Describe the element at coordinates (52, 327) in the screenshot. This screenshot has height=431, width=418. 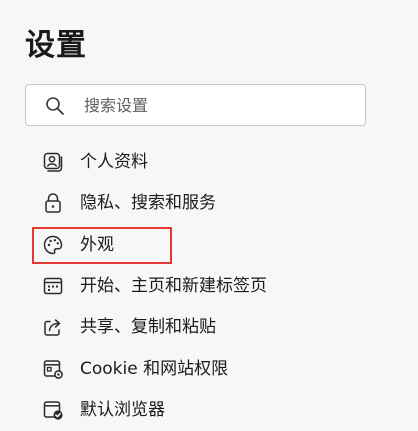
I see `share-icon` at that location.